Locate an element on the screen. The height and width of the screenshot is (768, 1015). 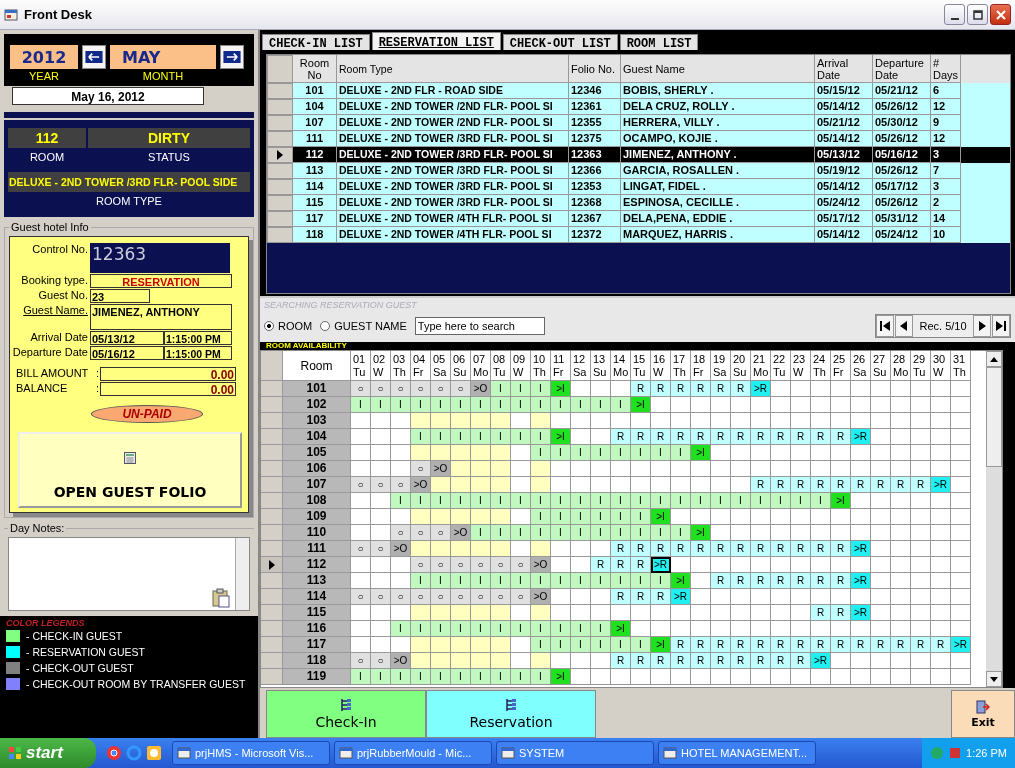
taskbar-button: SYSTEM is located at coordinates (575, 753).